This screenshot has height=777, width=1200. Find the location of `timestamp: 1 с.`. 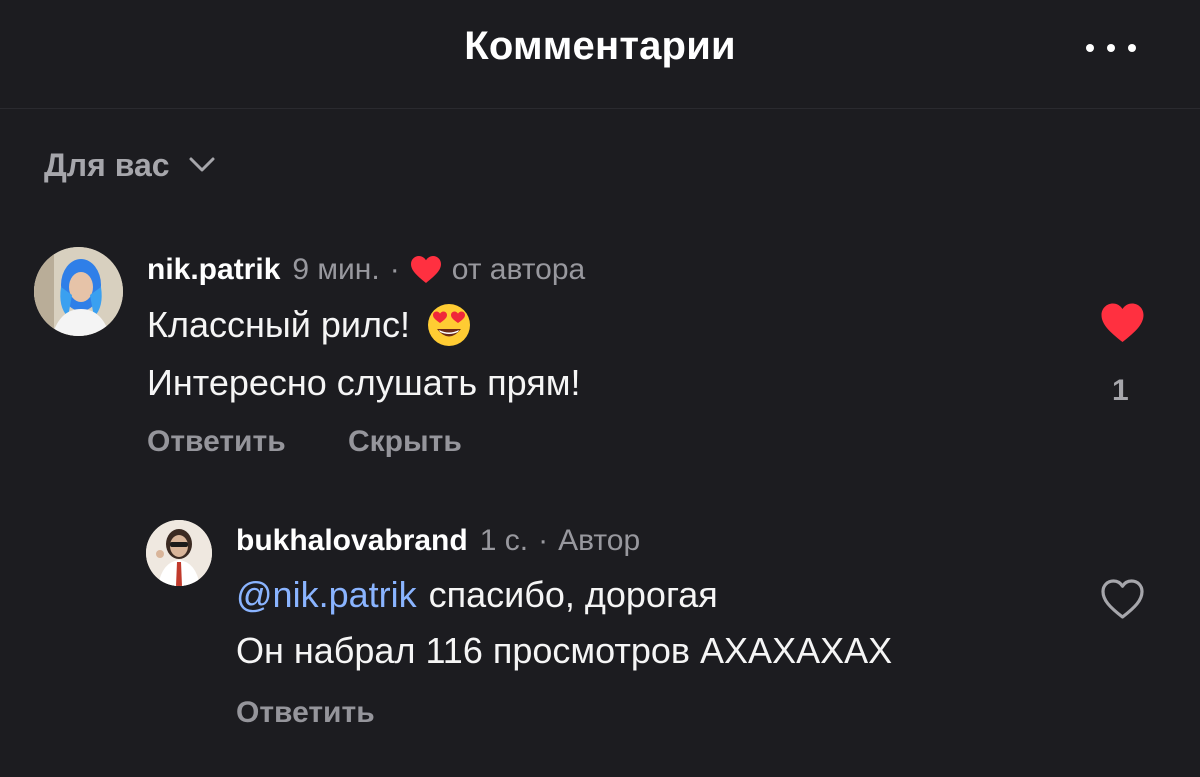

timestamp: 1 с. is located at coordinates (504, 540).